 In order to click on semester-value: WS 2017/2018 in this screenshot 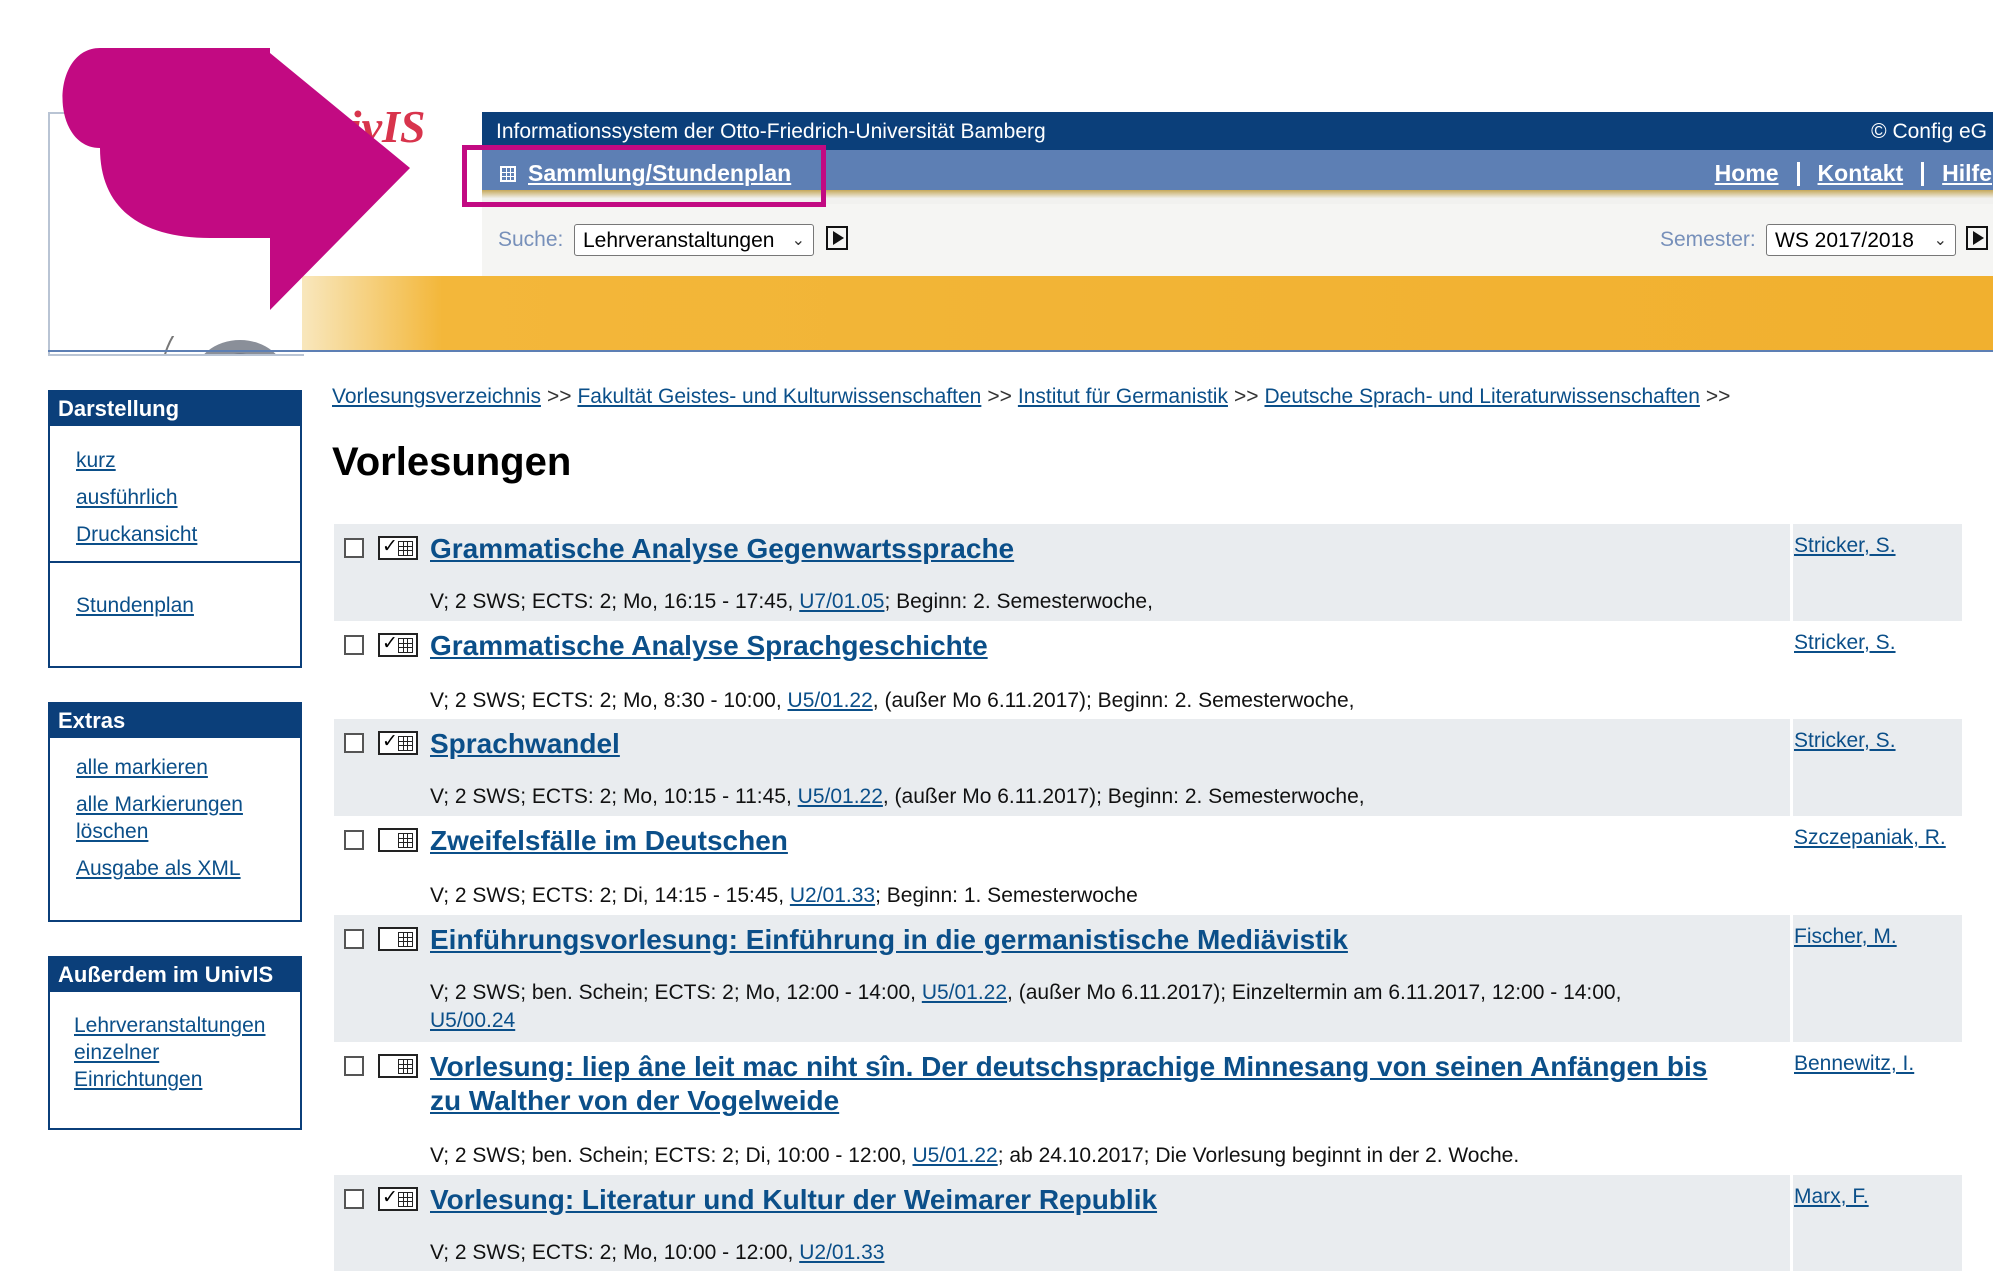, I will do `click(1844, 240)`.